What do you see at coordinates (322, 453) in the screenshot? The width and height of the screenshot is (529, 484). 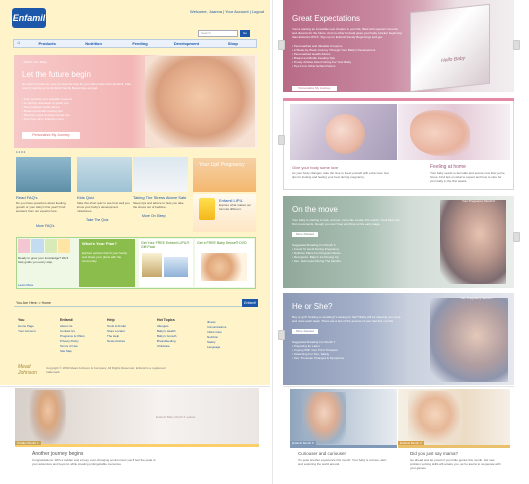 I see `curiouser-title: Curiouser and curiouser` at bounding box center [322, 453].